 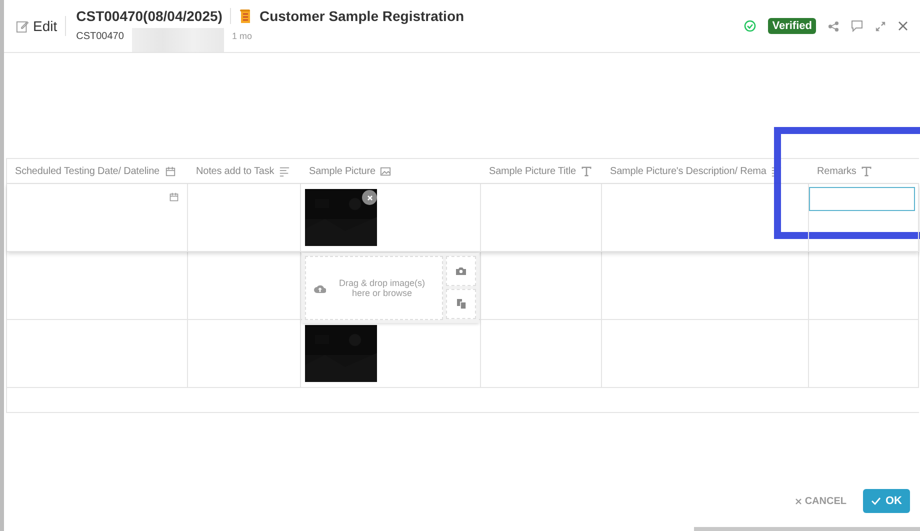 What do you see at coordinates (320, 288) in the screenshot?
I see `cloud-upload-icon` at bounding box center [320, 288].